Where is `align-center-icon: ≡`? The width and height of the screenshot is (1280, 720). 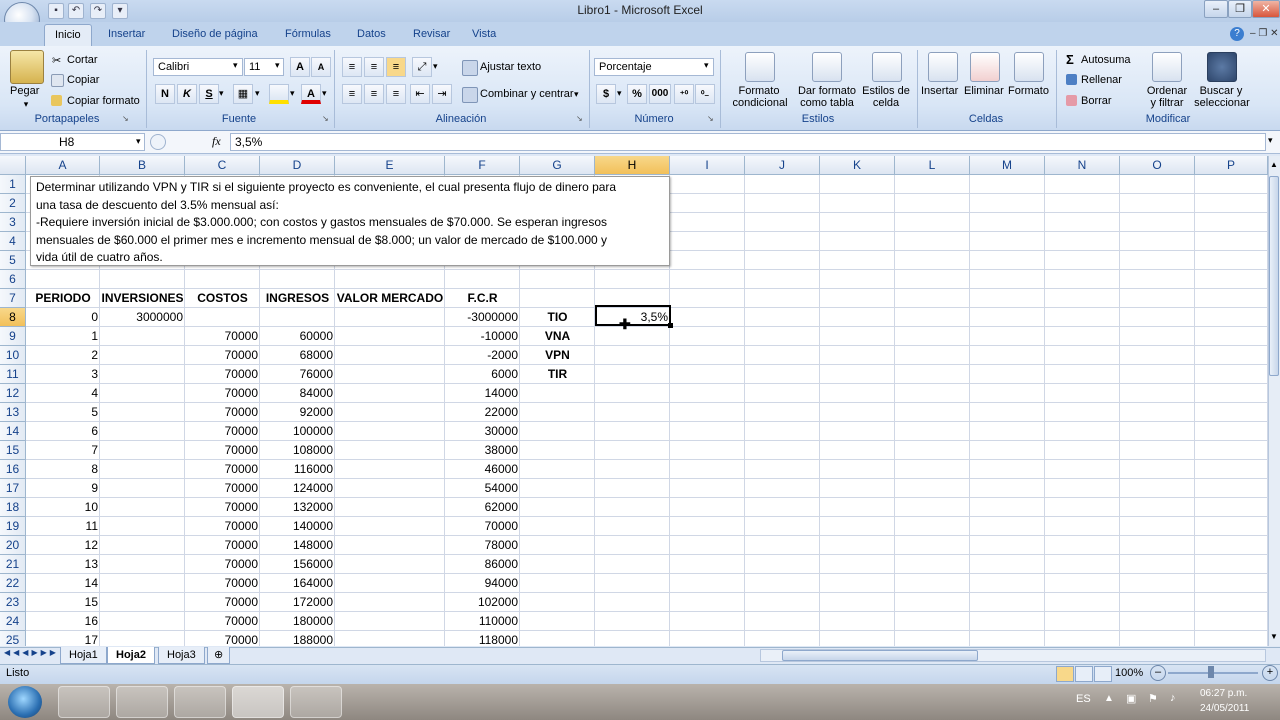 align-center-icon: ≡ is located at coordinates (374, 94).